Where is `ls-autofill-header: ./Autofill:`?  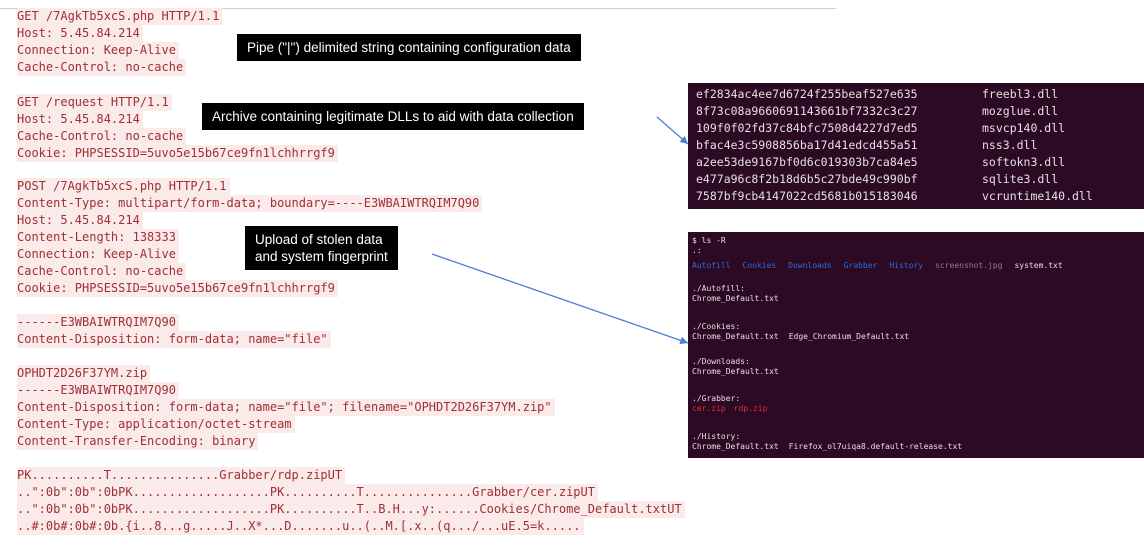
ls-autofill-header: ./Autofill: is located at coordinates (718, 288).